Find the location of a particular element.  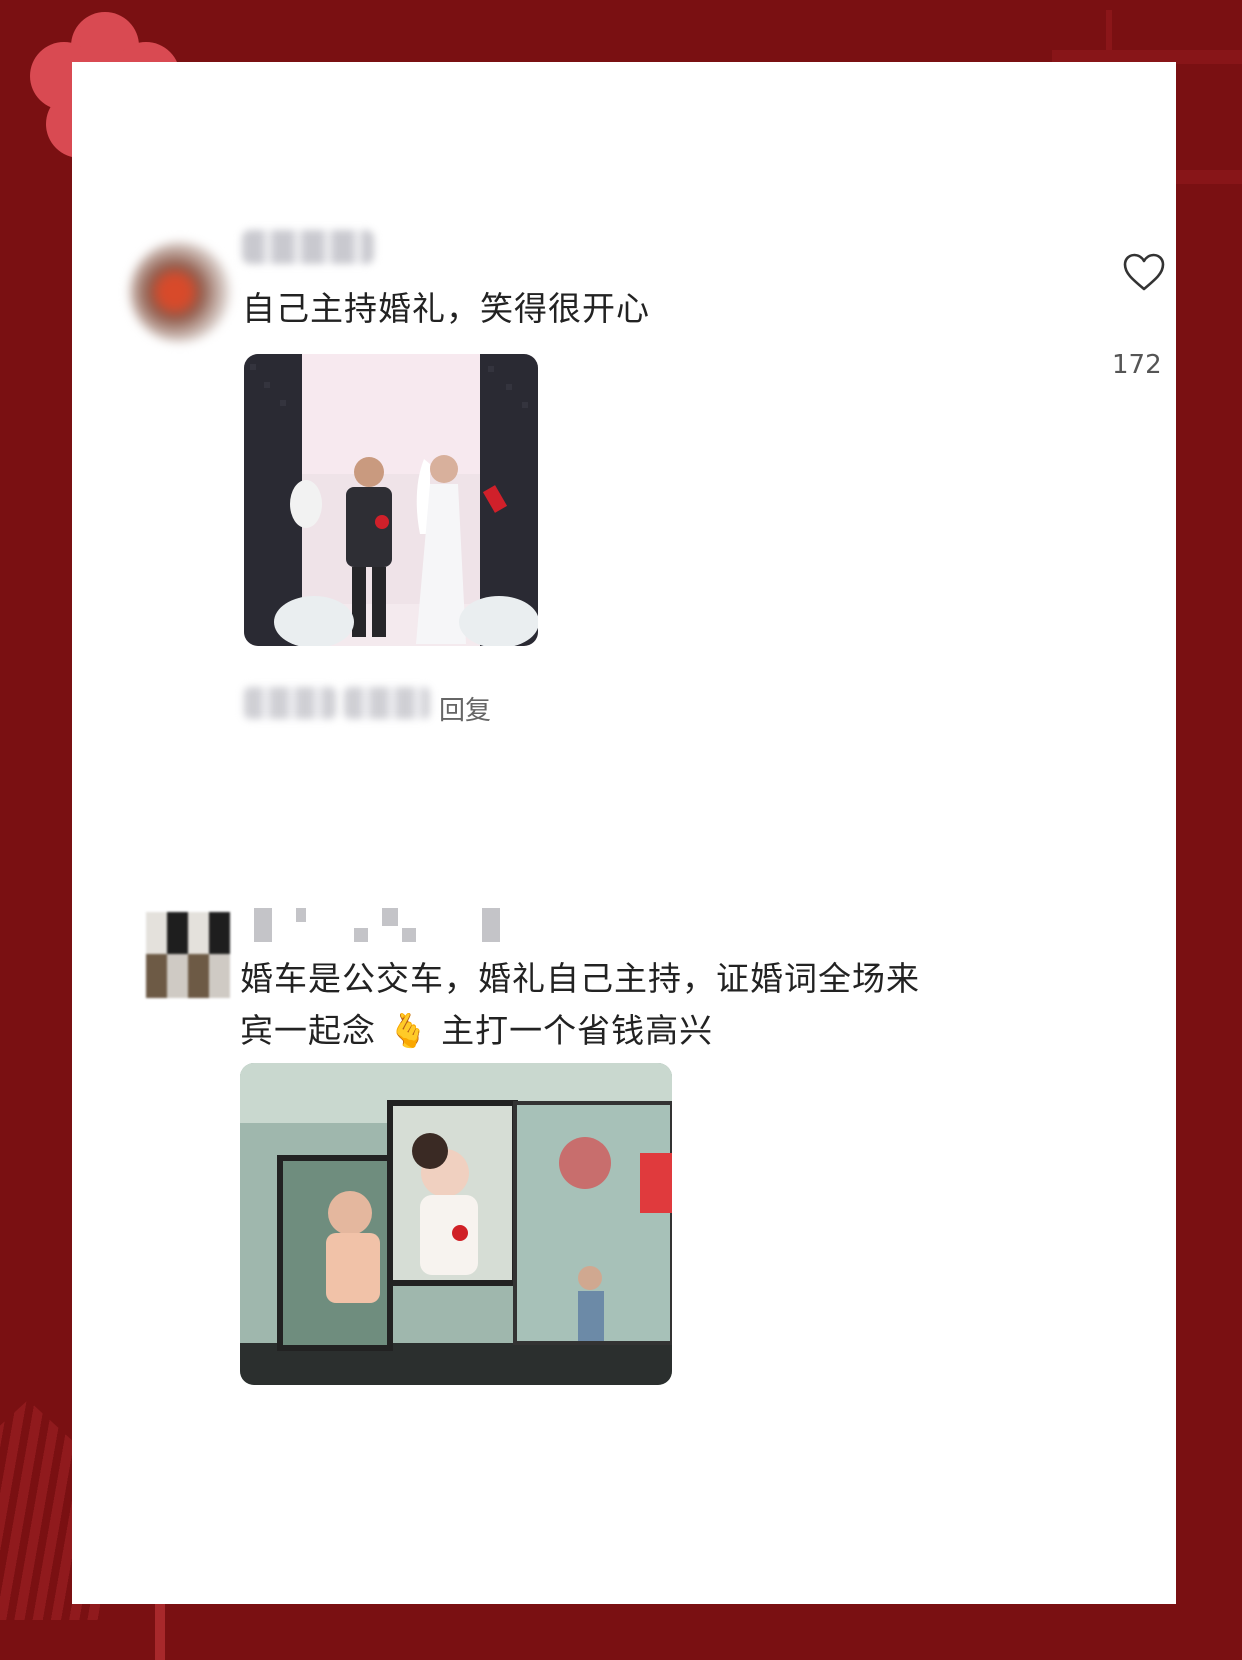

comment-text-part: 主打一个省钱高兴 is located at coordinates (577, 1030).